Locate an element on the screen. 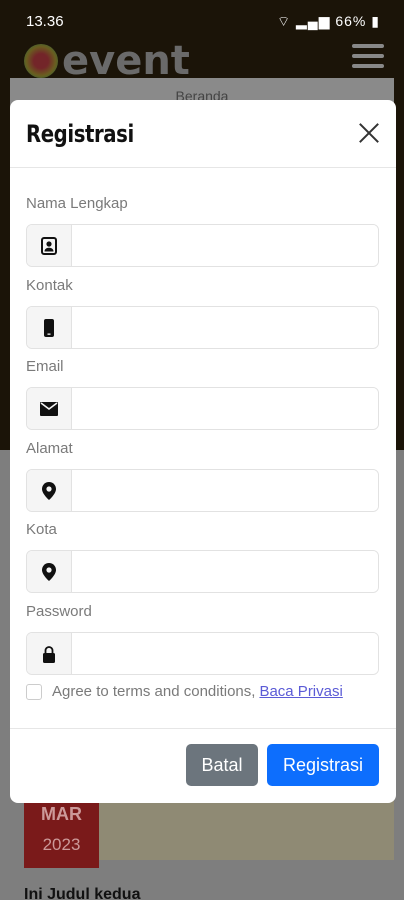  terms-text: Agree to terms and conditions, is located at coordinates (154, 691).